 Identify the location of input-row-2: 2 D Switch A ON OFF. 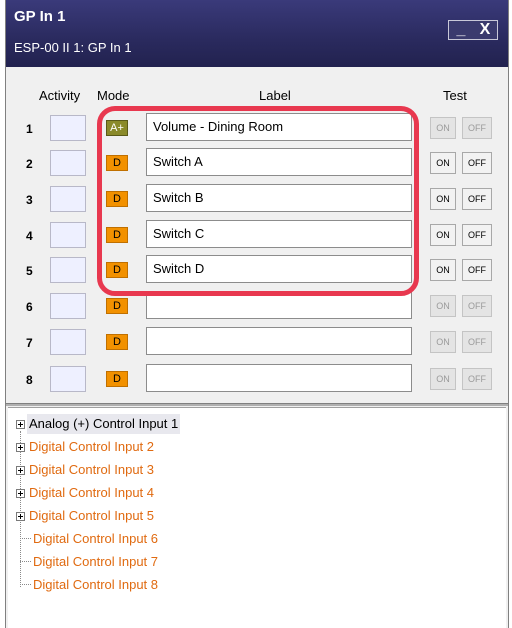
(257, 165).